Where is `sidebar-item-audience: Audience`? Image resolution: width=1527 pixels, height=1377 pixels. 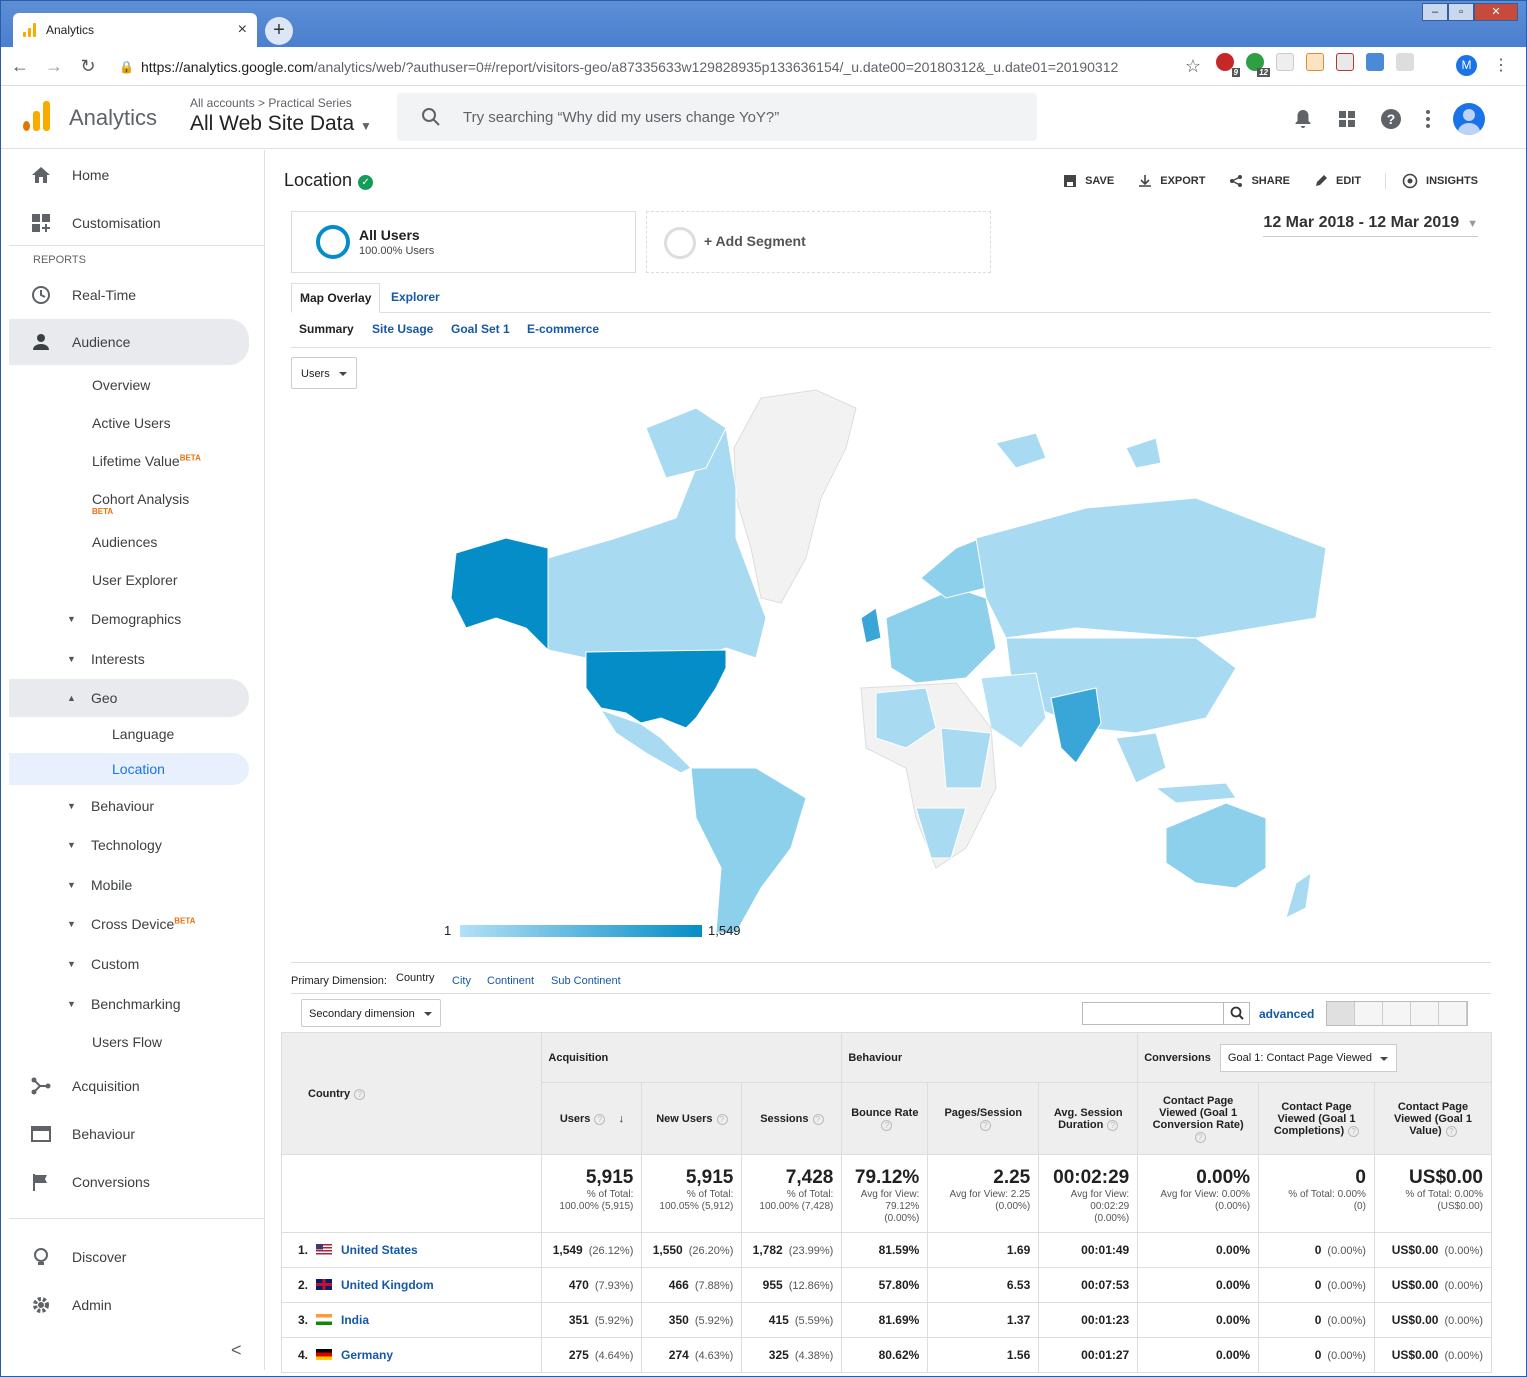 sidebar-item-audience: Audience is located at coordinates (129, 342).